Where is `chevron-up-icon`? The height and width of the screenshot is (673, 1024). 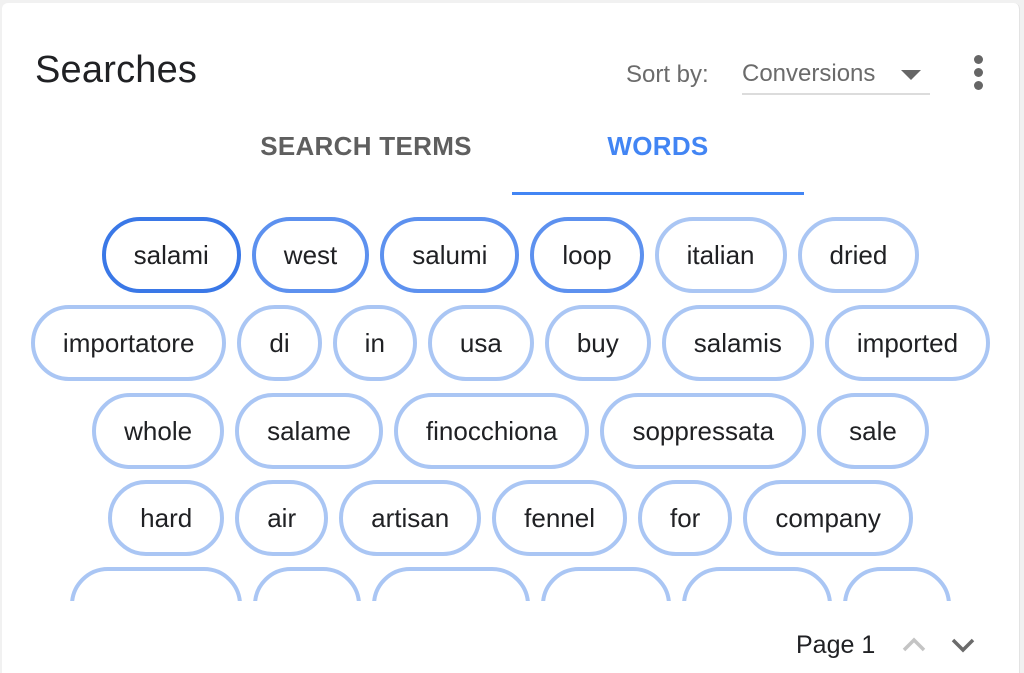
chevron-up-icon is located at coordinates (914, 644).